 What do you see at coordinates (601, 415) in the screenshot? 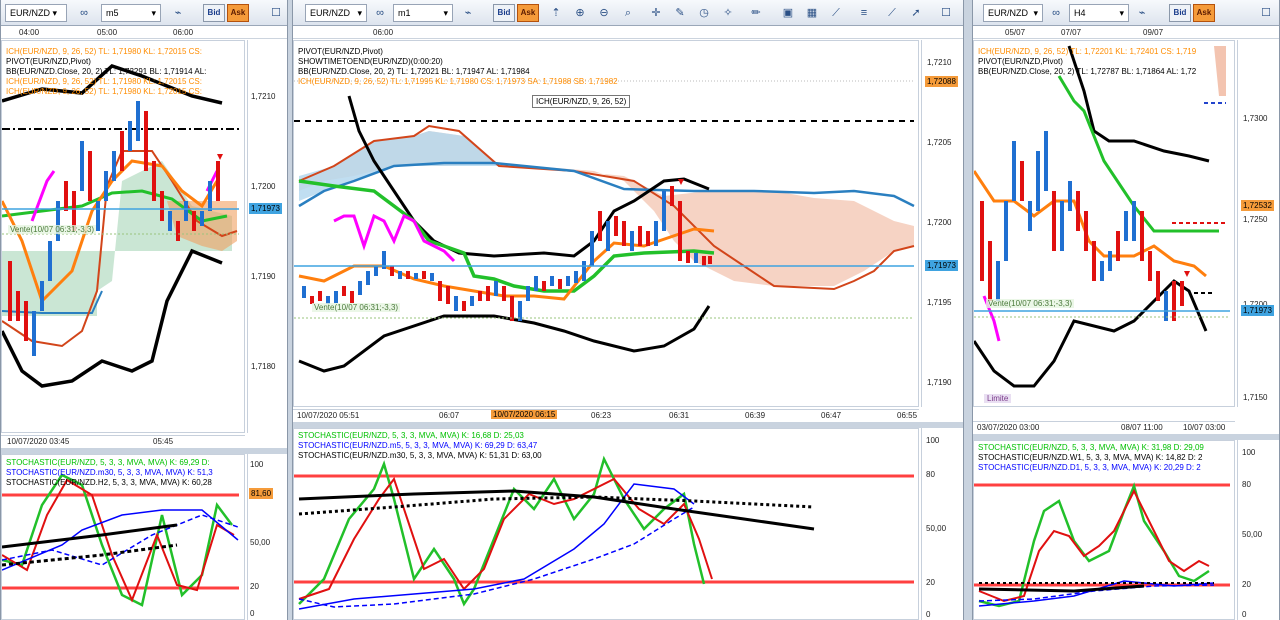
I see `time-label: 06:23` at bounding box center [601, 415].